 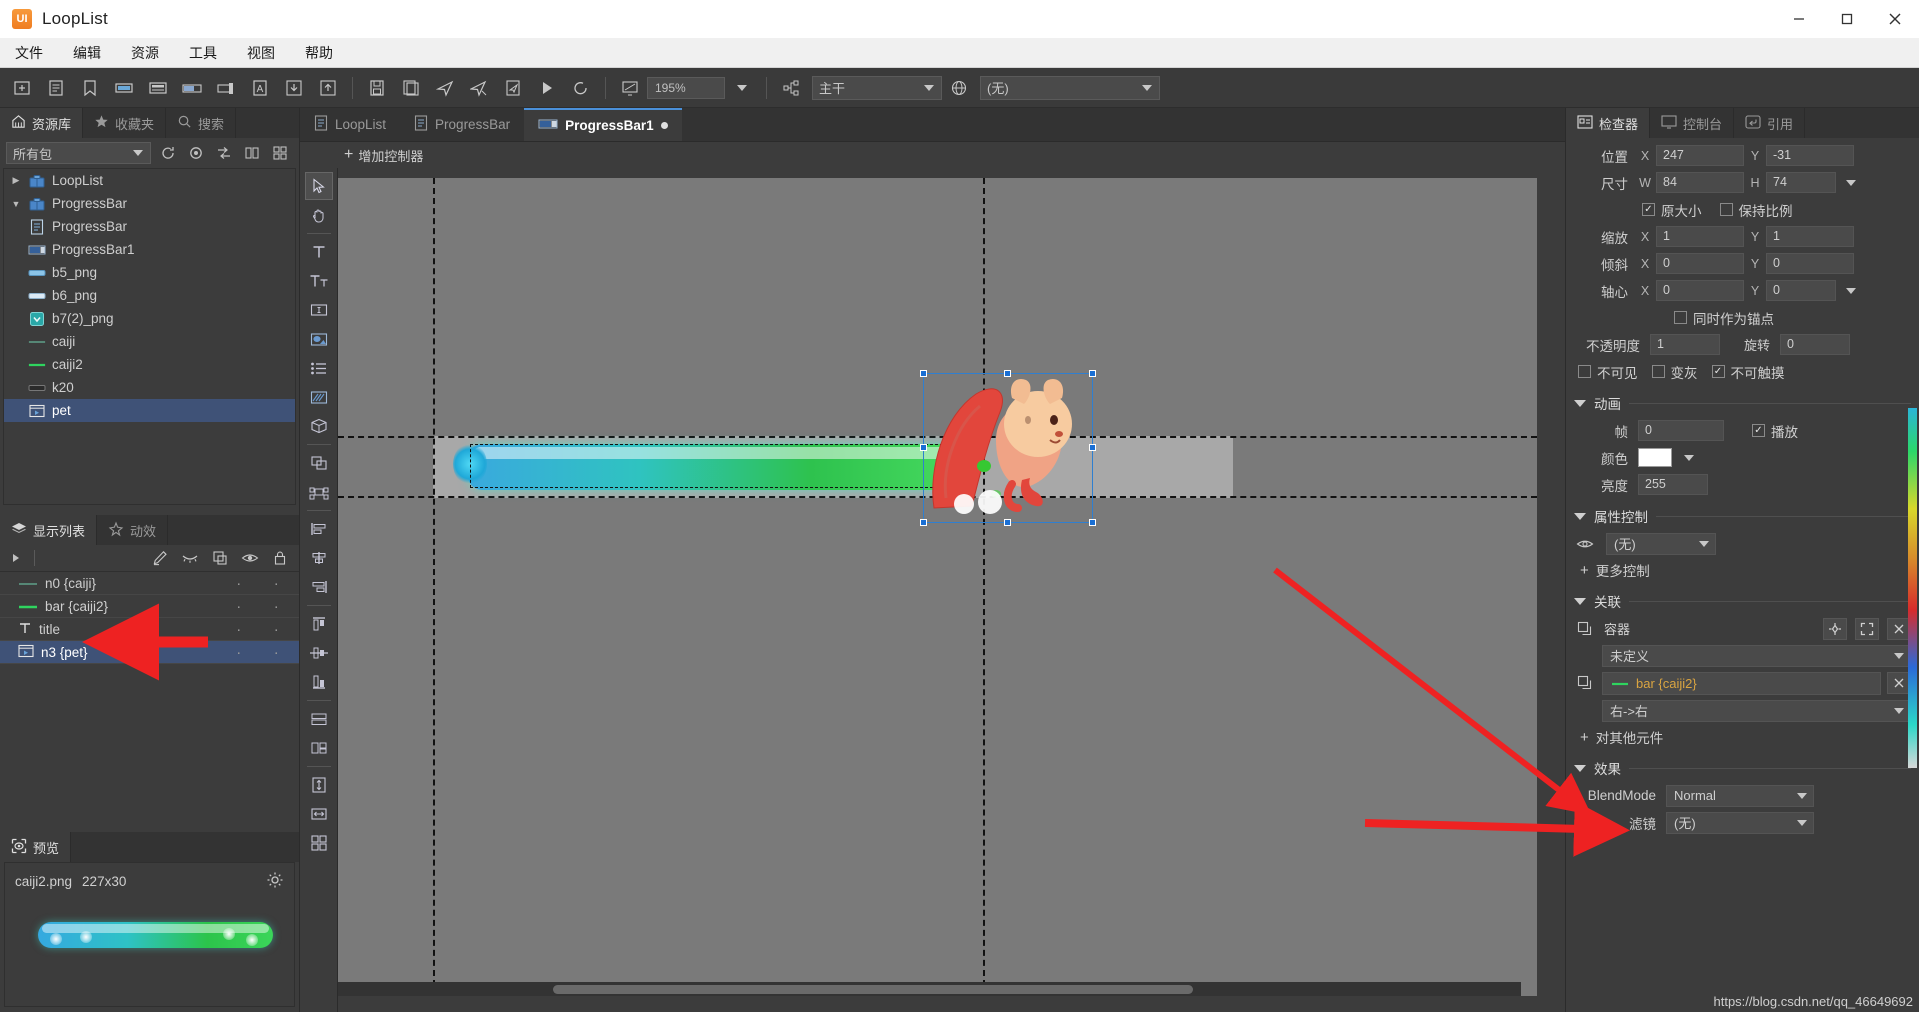 I want to click on refresh-icon-lib, so click(x=168, y=153).